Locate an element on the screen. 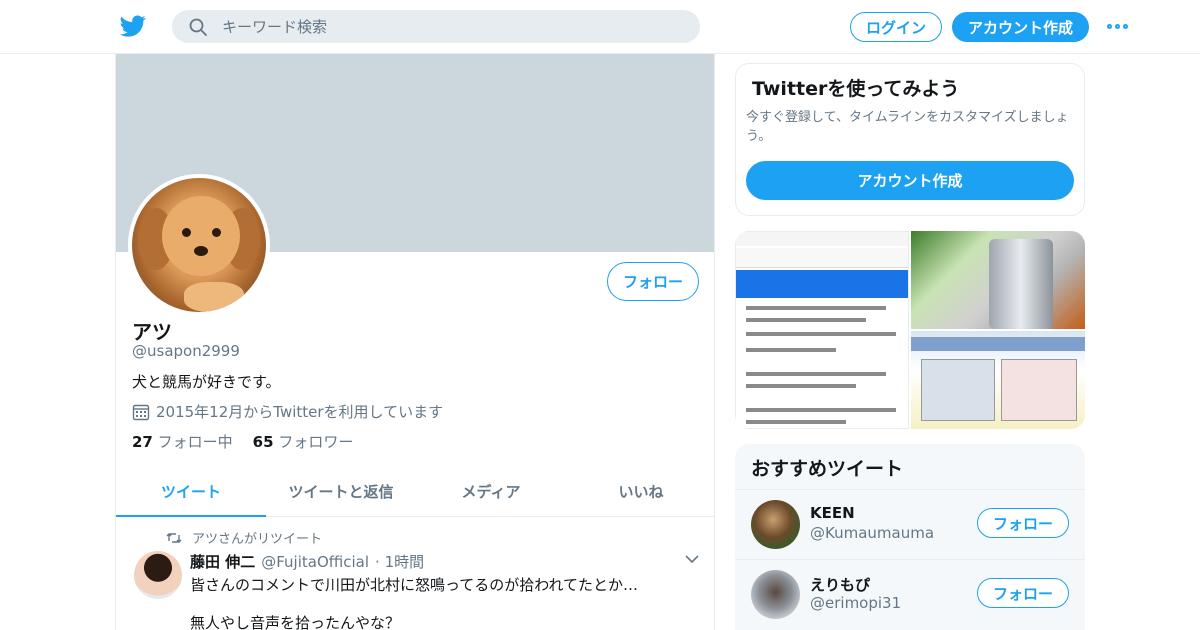 This screenshot has width=1200, height=630. search-icon is located at coordinates (198, 27).